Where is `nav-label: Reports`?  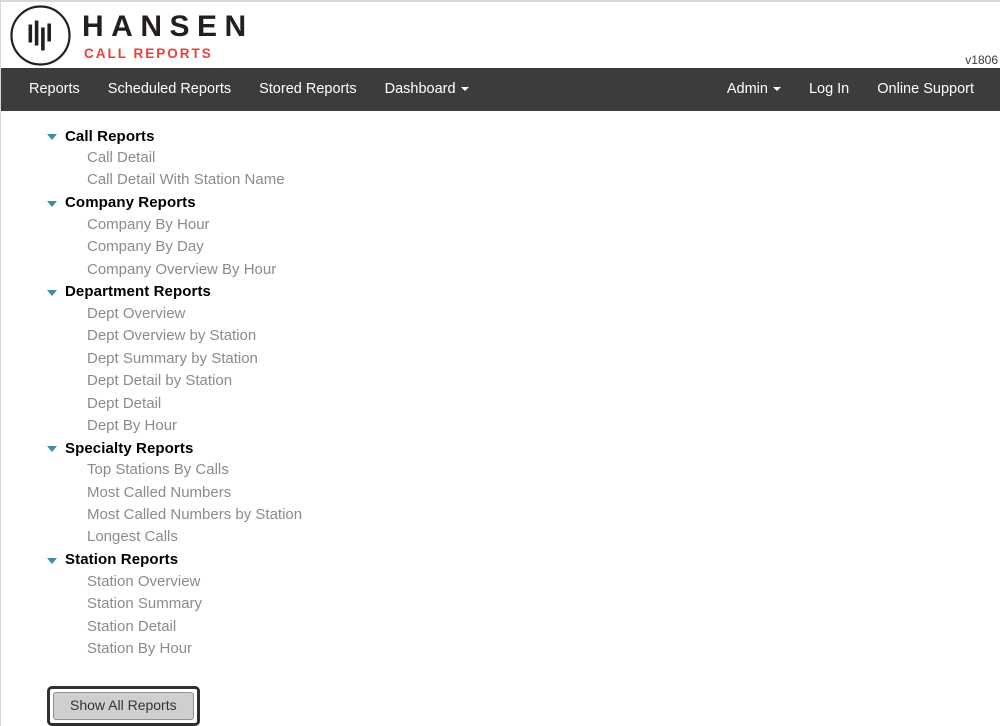 nav-label: Reports is located at coordinates (54, 89).